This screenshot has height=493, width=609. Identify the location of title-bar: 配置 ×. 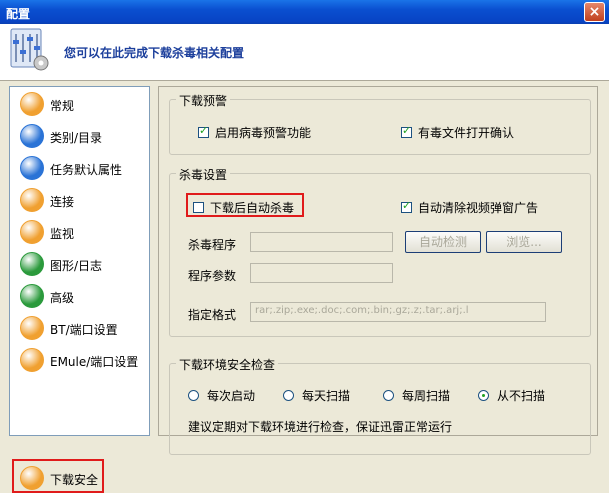
(304, 12).